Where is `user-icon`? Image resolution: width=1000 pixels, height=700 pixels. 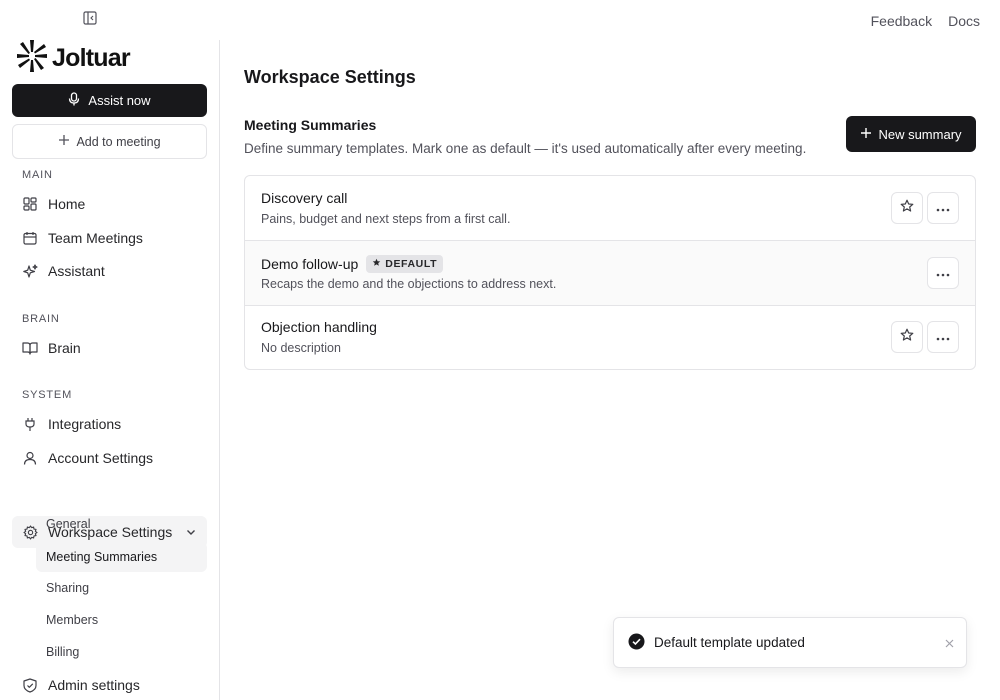 user-icon is located at coordinates (30, 458).